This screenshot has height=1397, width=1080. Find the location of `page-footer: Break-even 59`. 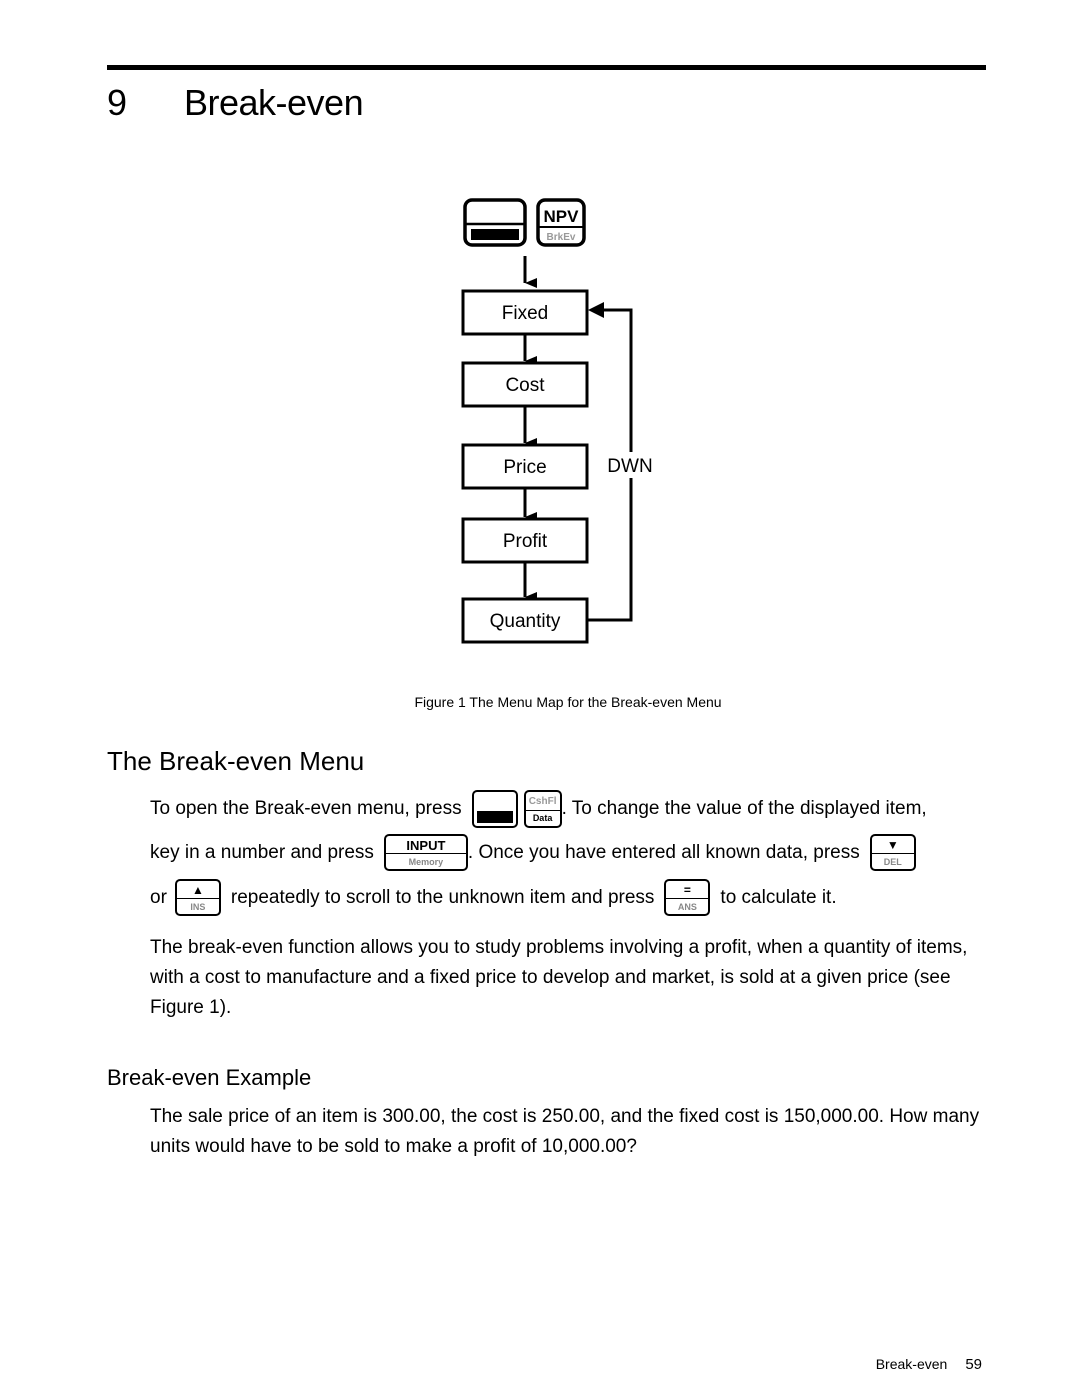

page-footer: Break-even 59 is located at coordinates (929, 1364).